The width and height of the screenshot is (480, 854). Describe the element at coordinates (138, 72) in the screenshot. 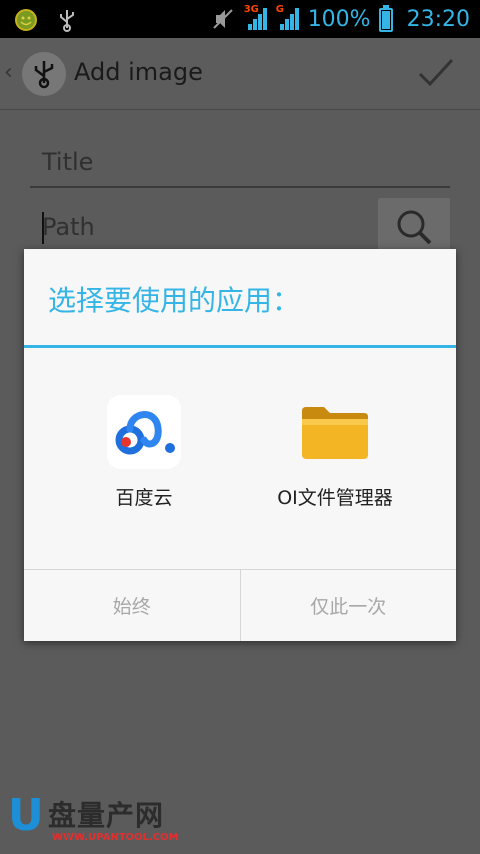

I see `page-title: Add image` at that location.